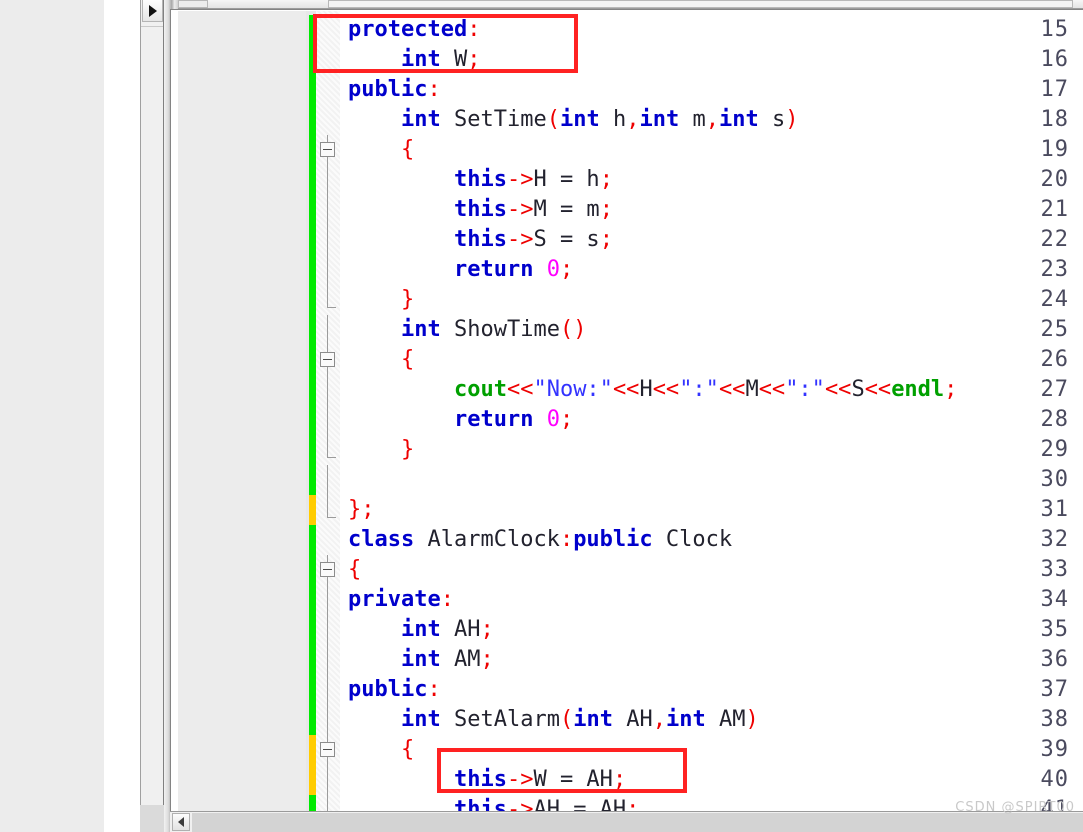  What do you see at coordinates (401, 600) in the screenshot?
I see `code-line-text: private:` at bounding box center [401, 600].